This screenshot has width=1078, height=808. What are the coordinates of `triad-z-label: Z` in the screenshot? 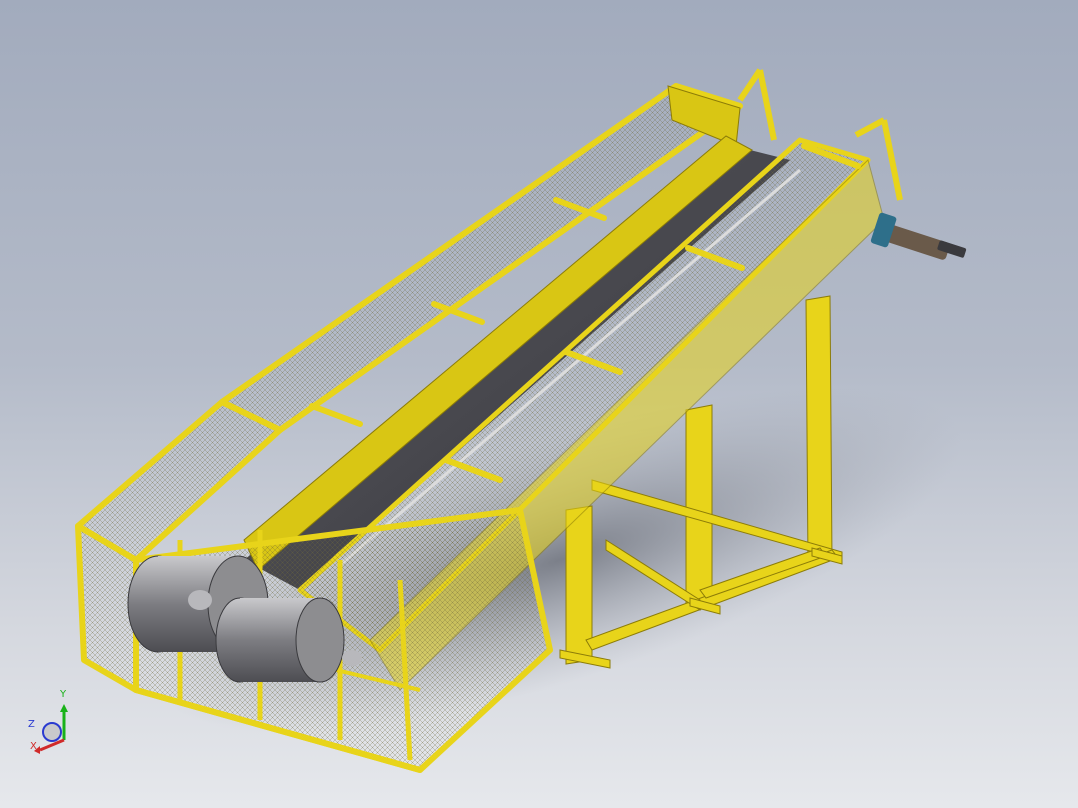 It's located at (31, 724).